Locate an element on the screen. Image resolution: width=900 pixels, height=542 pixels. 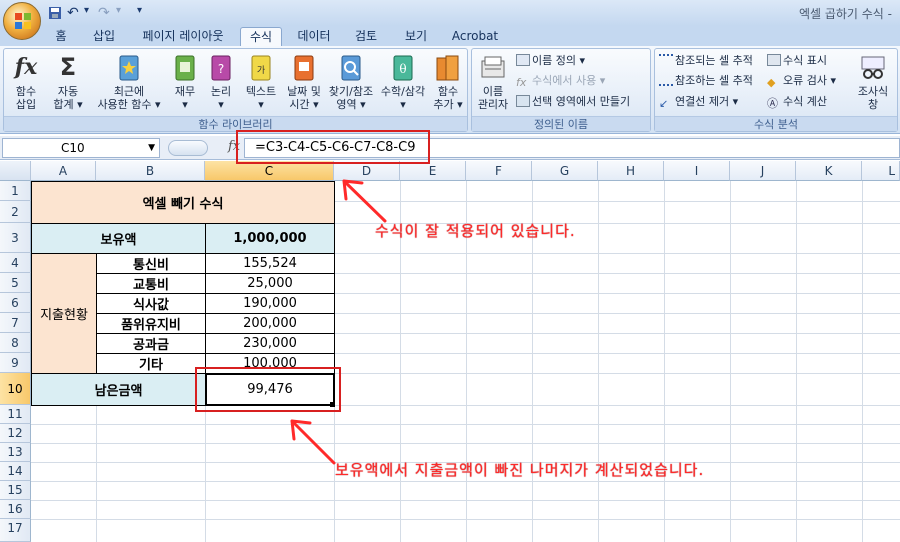
row-header-9: 9 is located at coordinates (15, 363).